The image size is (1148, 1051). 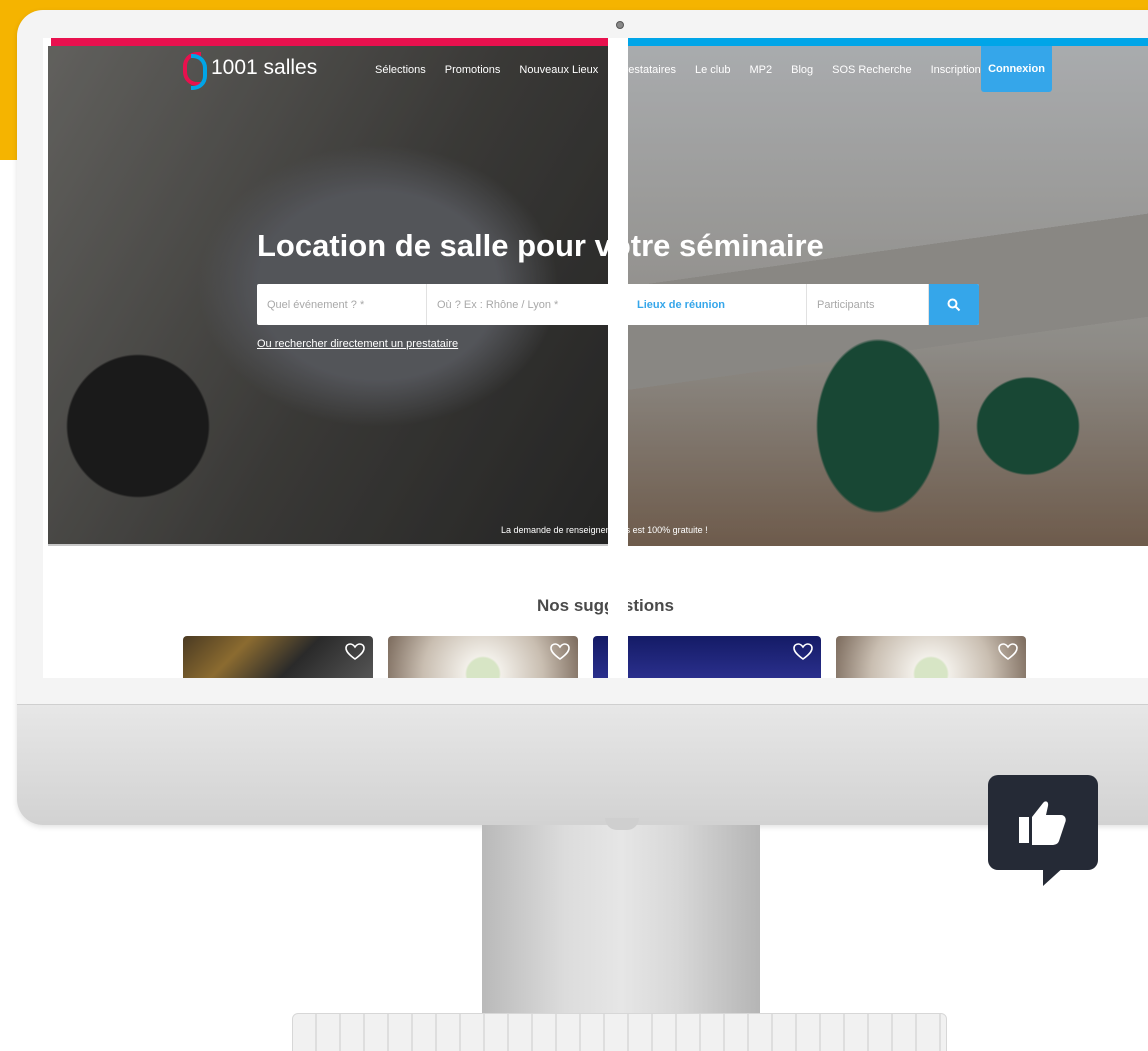 I want to click on imac-stand, so click(x=621, y=920).